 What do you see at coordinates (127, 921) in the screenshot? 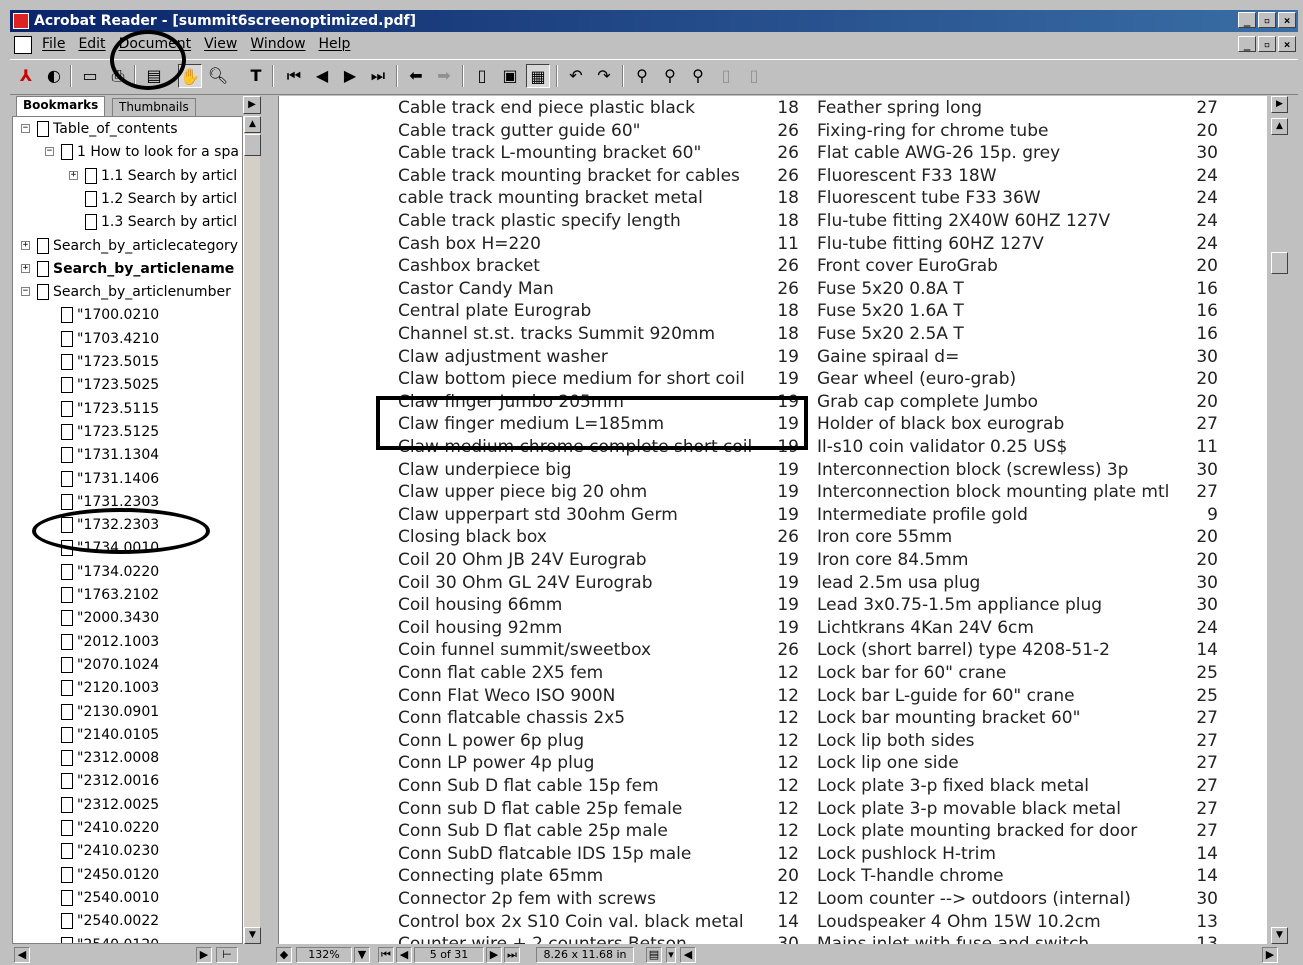
I see `bookmark-item: "2540.0022` at bounding box center [127, 921].